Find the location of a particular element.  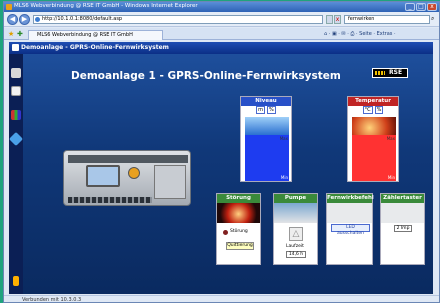

back-button: ◀ is located at coordinates (12, 19).